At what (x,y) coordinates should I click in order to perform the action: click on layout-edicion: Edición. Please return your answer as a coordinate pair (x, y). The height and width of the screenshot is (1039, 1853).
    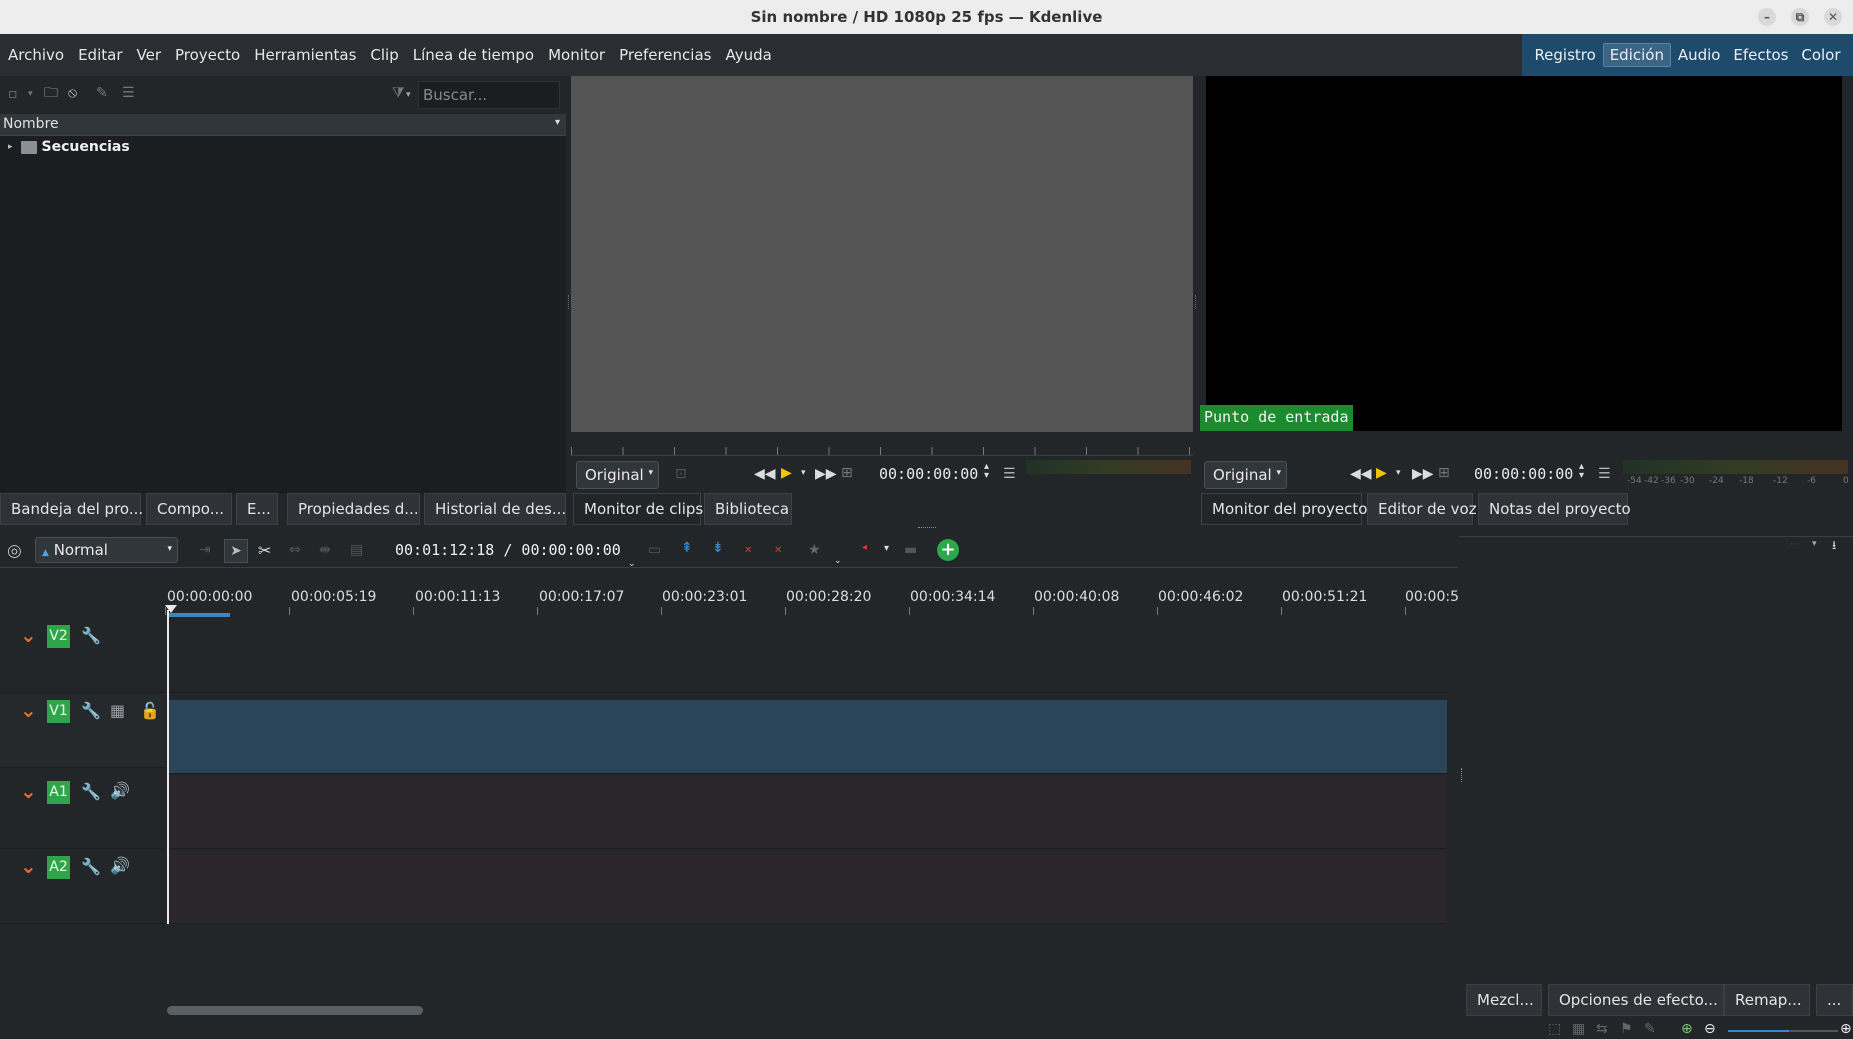
    Looking at the image, I should click on (1636, 55).